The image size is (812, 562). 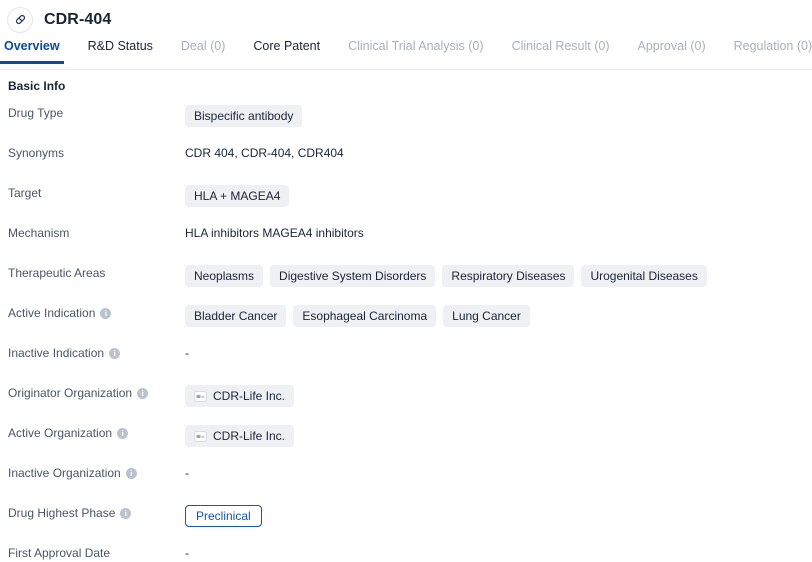 I want to click on field-row-drug-type: Drug Type Bispecific antibody, so click(x=406, y=124).